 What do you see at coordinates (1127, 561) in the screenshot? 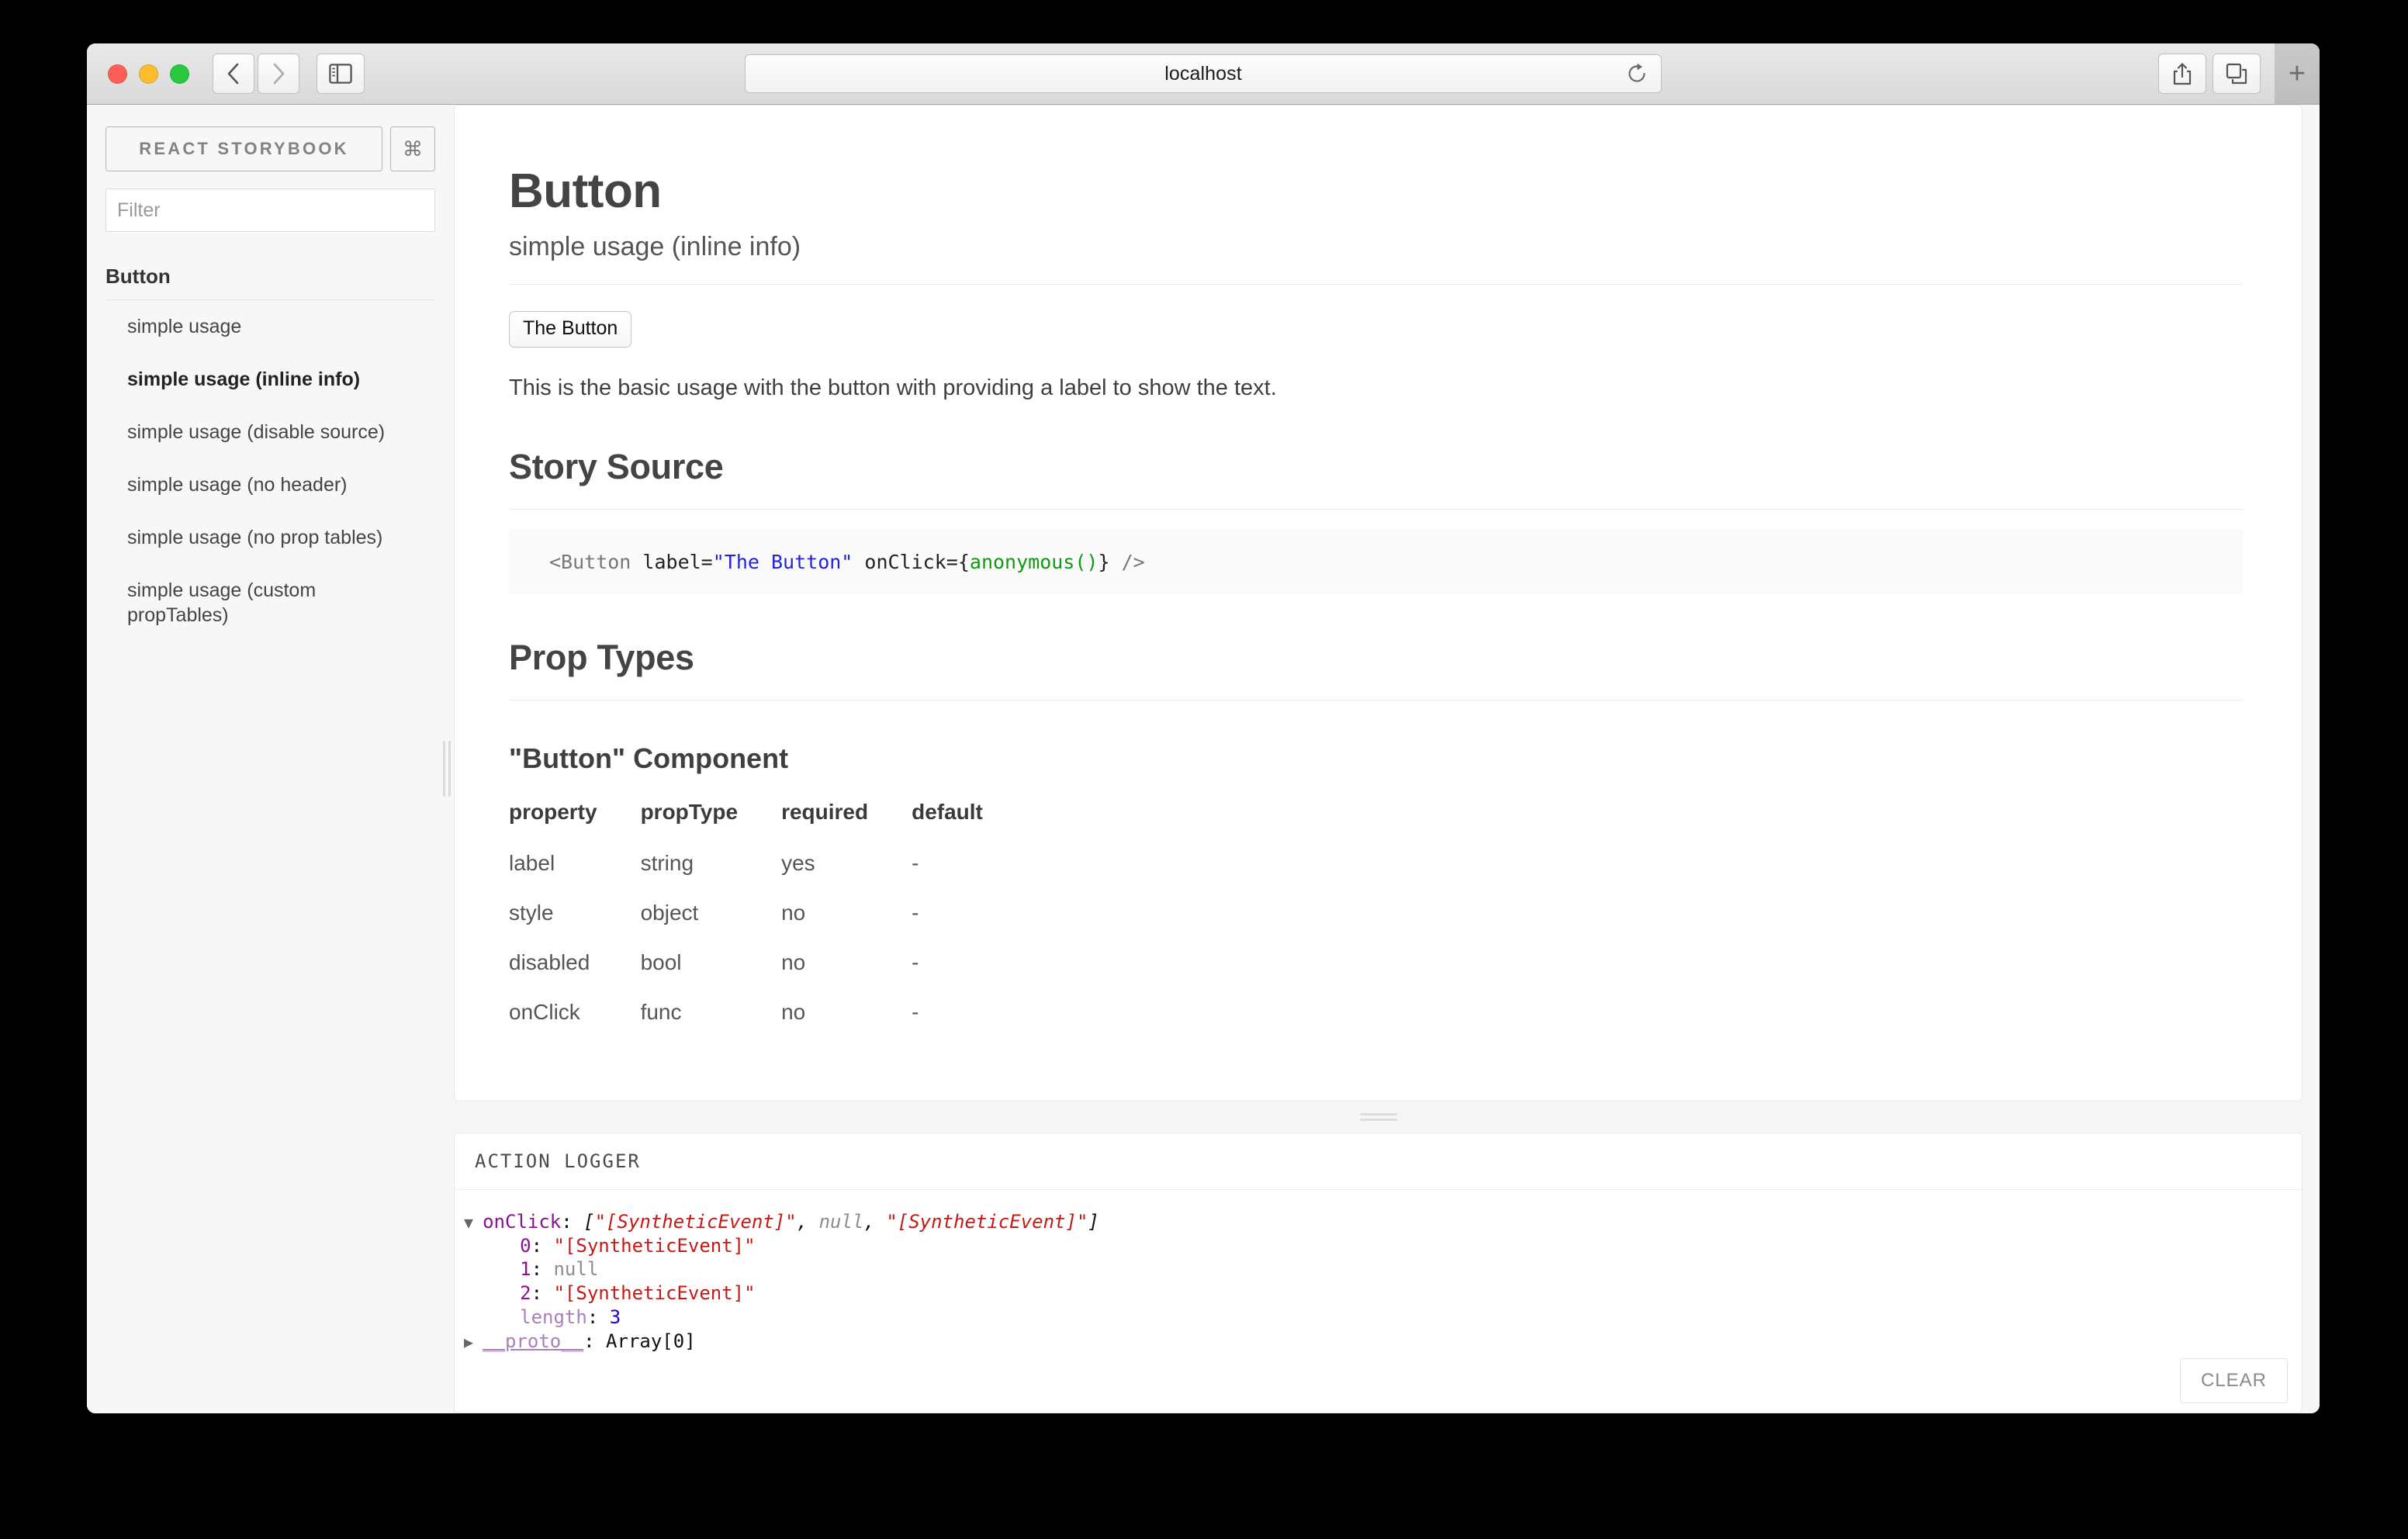
I see `code-token-tag: />` at bounding box center [1127, 561].